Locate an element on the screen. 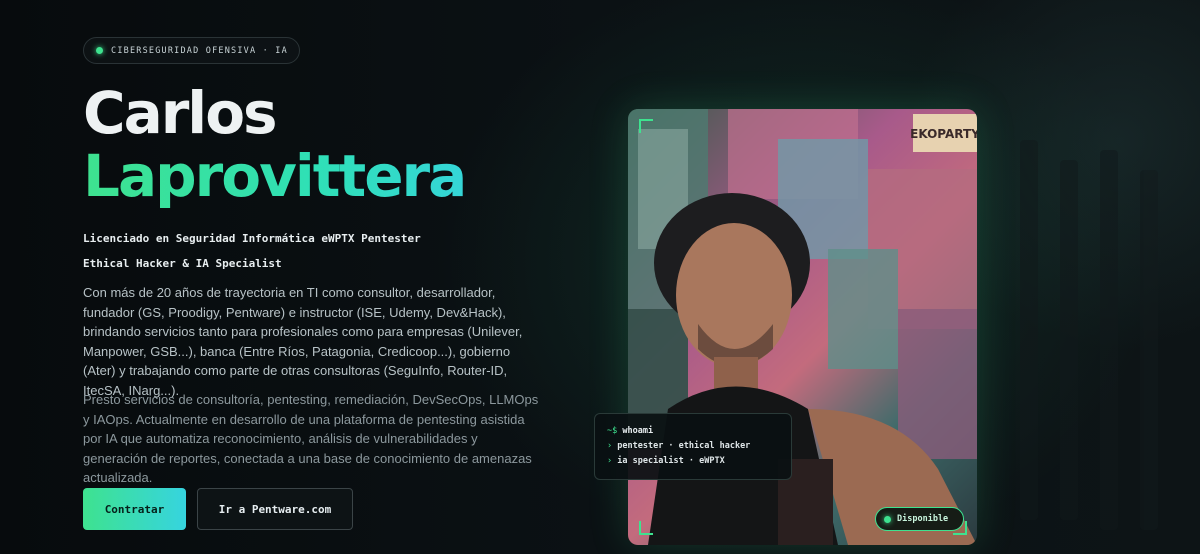 This screenshot has width=1200, height=554. terminal-prompt: ~$ is located at coordinates (612, 431).